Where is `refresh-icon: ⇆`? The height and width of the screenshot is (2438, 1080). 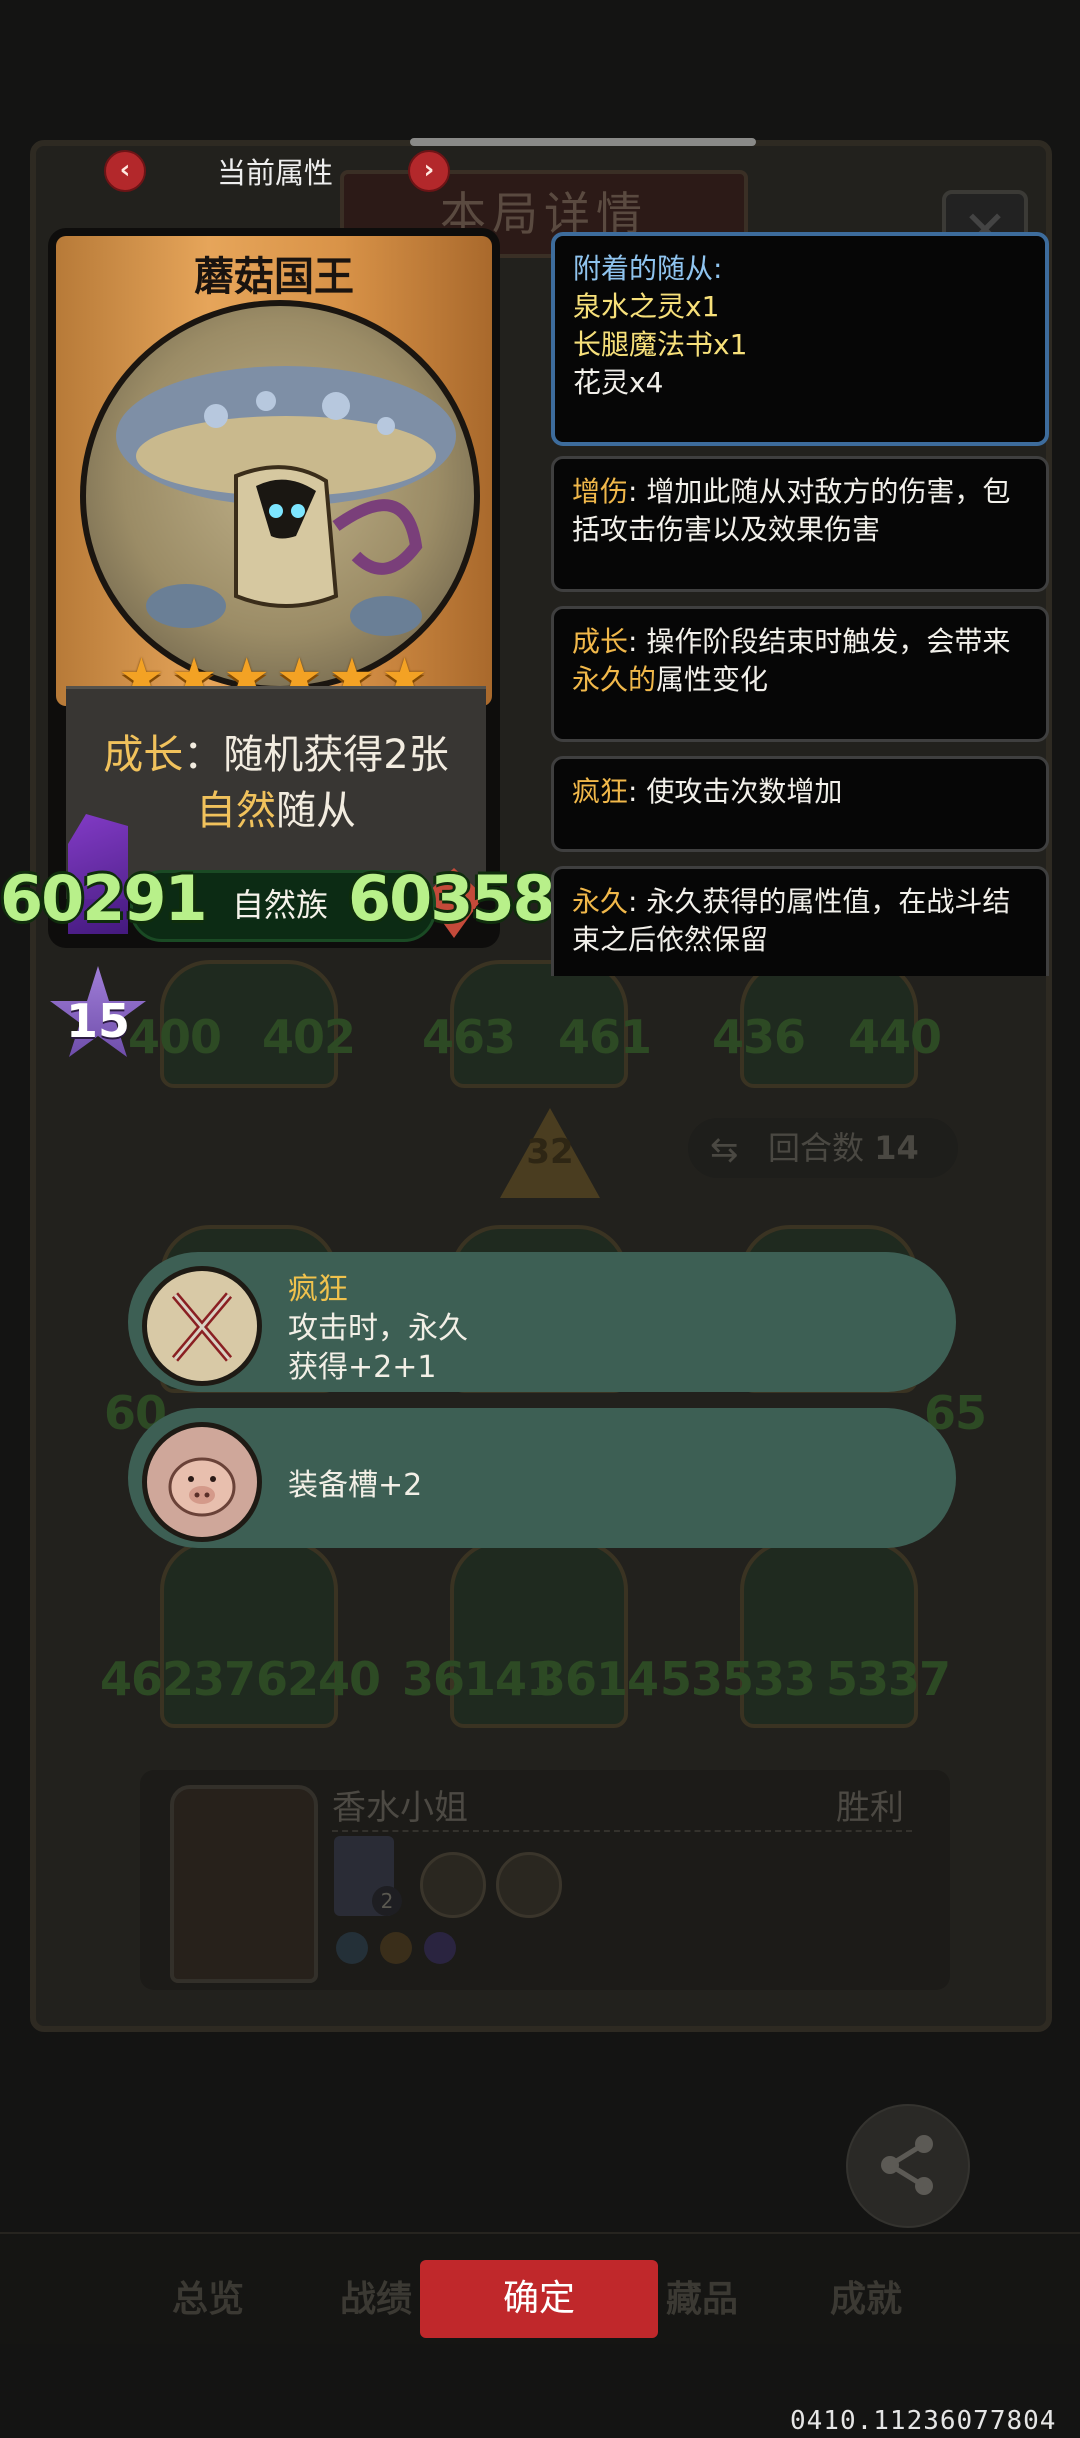
refresh-icon: ⇆ is located at coordinates (724, 1150).